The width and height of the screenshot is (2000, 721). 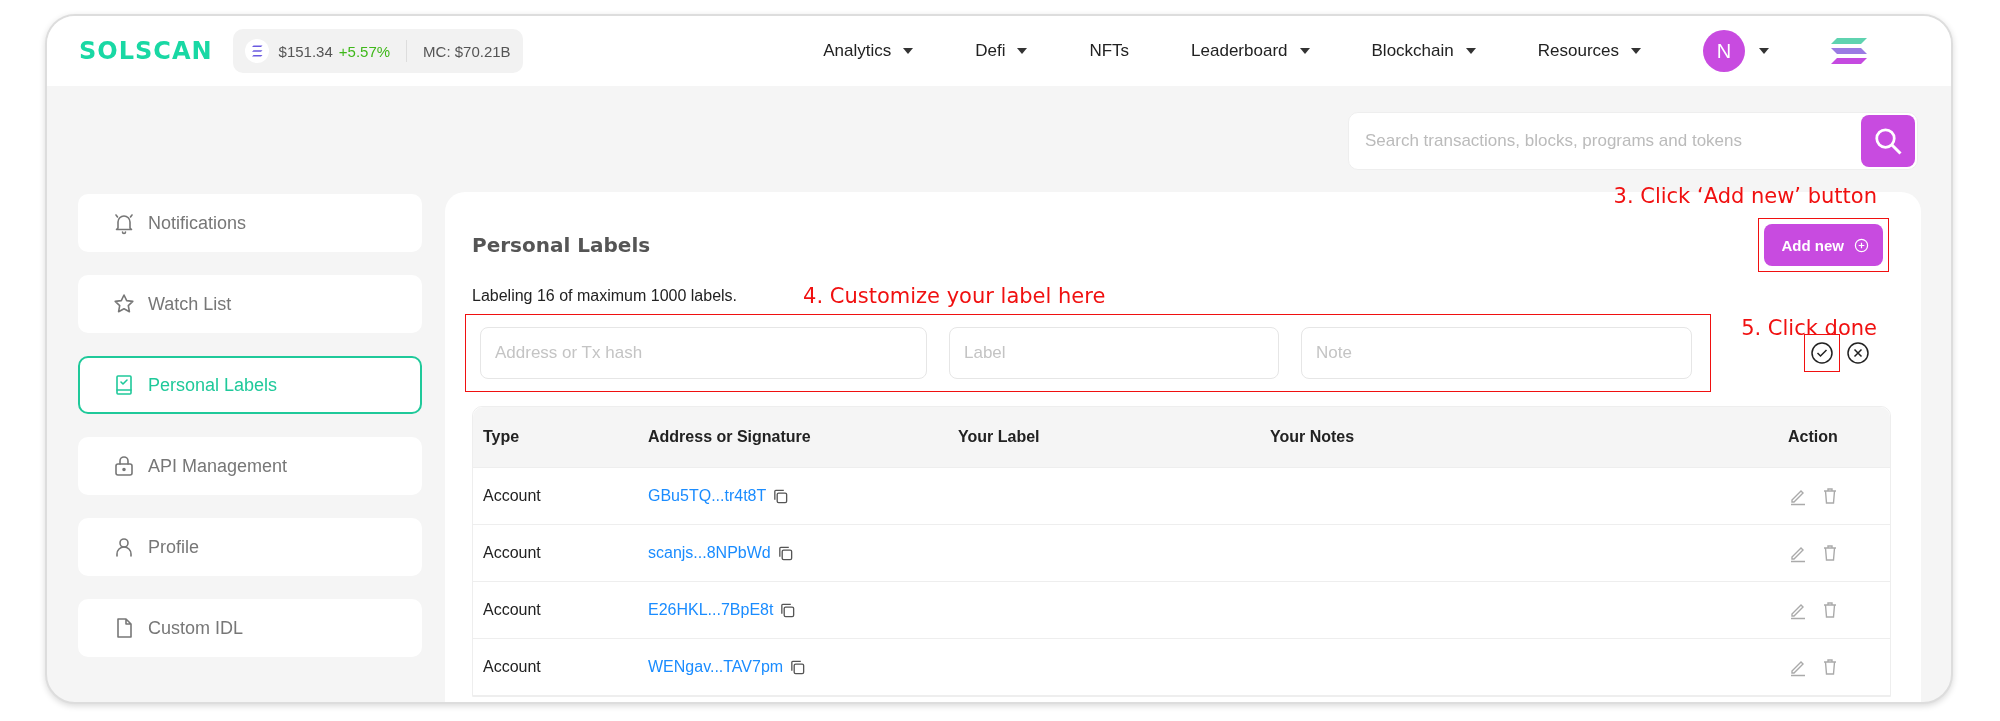 I want to click on search-icon, so click(x=1888, y=141).